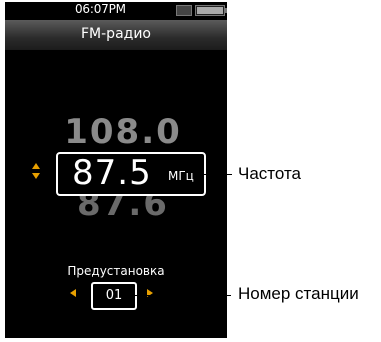 The image size is (381, 342). What do you see at coordinates (100, 9) in the screenshot?
I see `clock: 06:07PM` at bounding box center [100, 9].